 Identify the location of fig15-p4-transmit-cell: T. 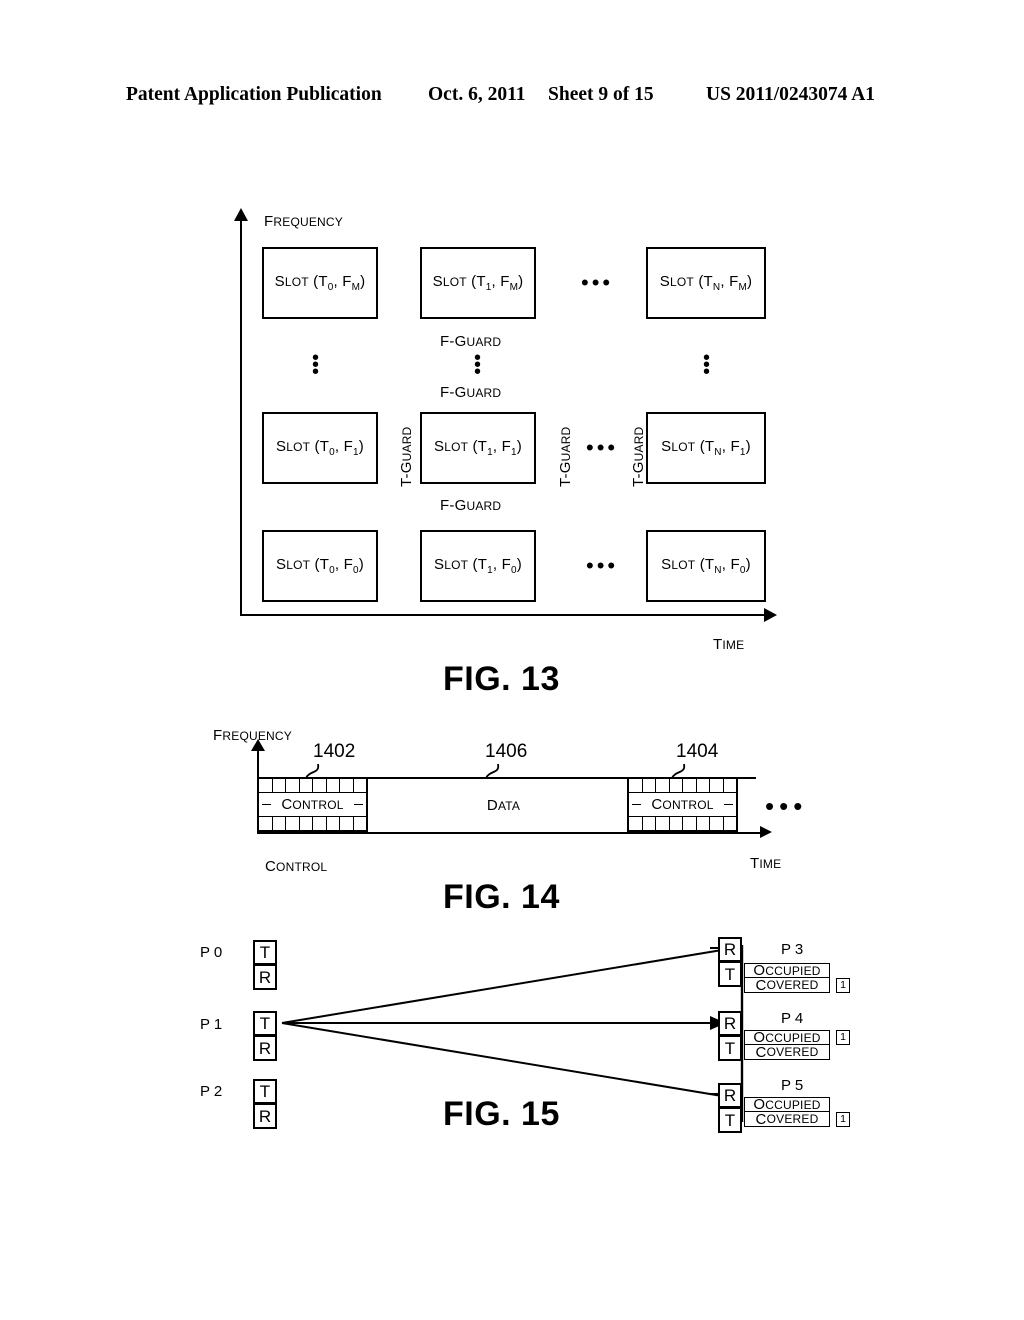
(730, 1048).